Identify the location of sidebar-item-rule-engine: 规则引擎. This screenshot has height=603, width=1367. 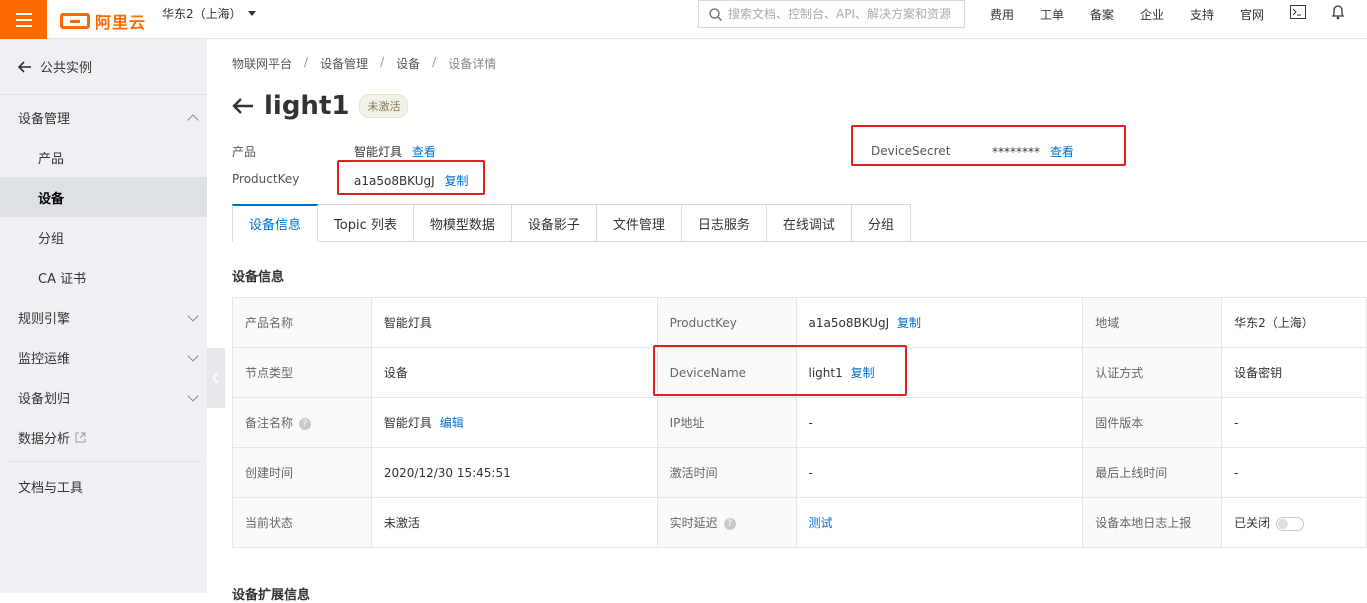
(103, 317).